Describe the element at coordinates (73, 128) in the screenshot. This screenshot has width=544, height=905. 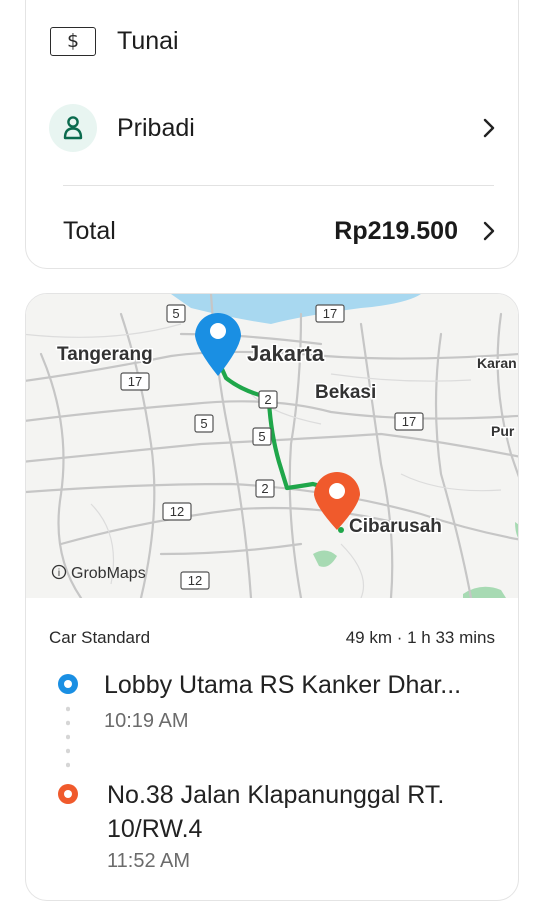
I see `person-icon` at that location.